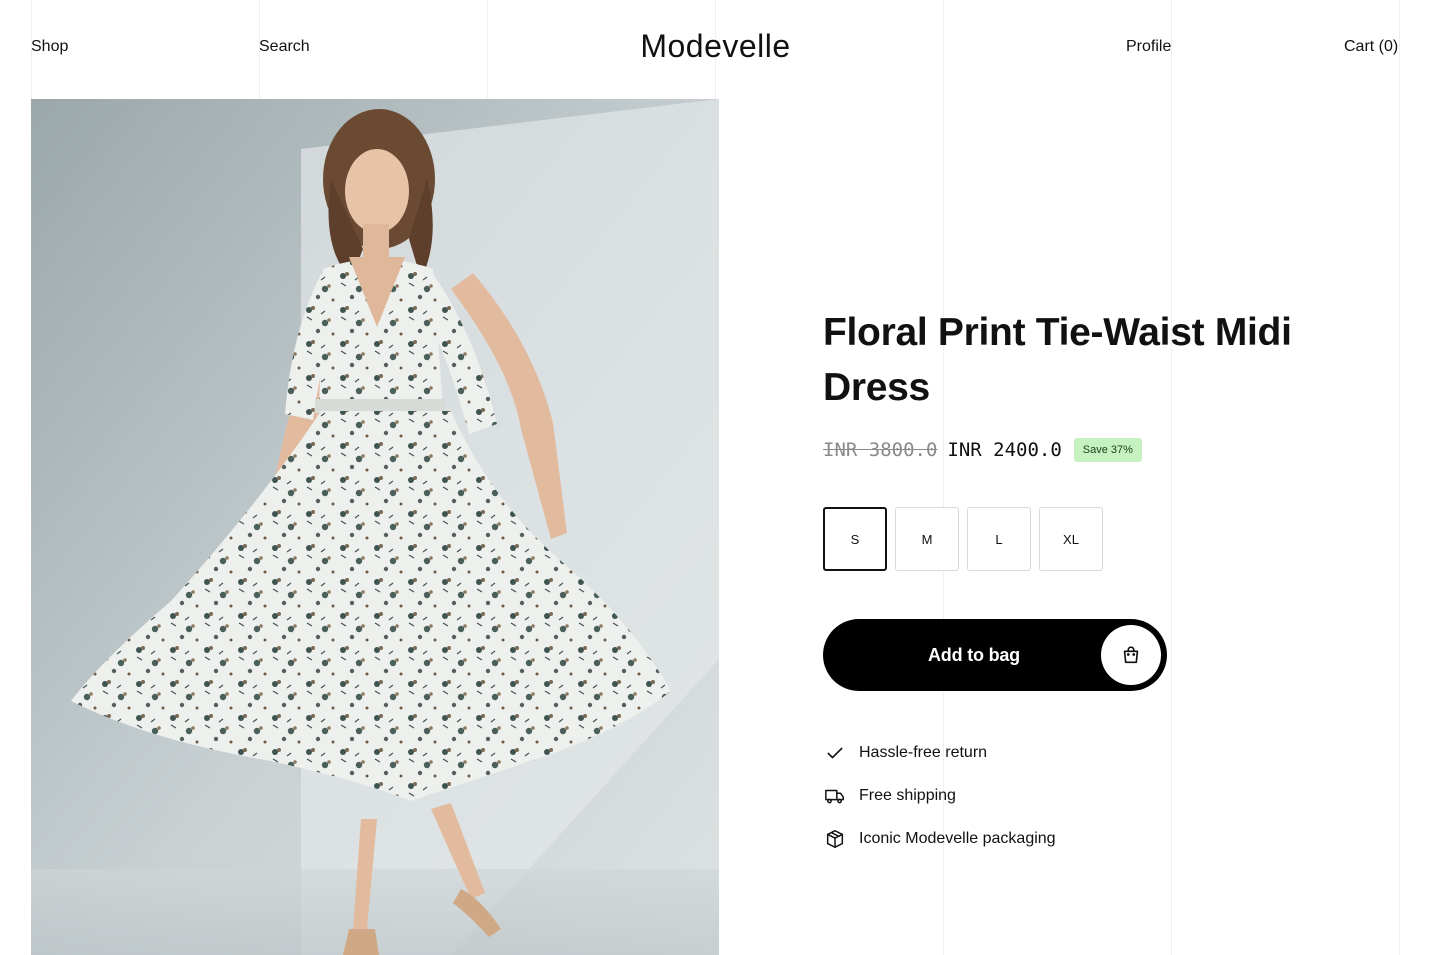 Image resolution: width=1431 pixels, height=955 pixels. What do you see at coordinates (1148, 47) in the screenshot?
I see `nav-profile-link: Profile` at bounding box center [1148, 47].